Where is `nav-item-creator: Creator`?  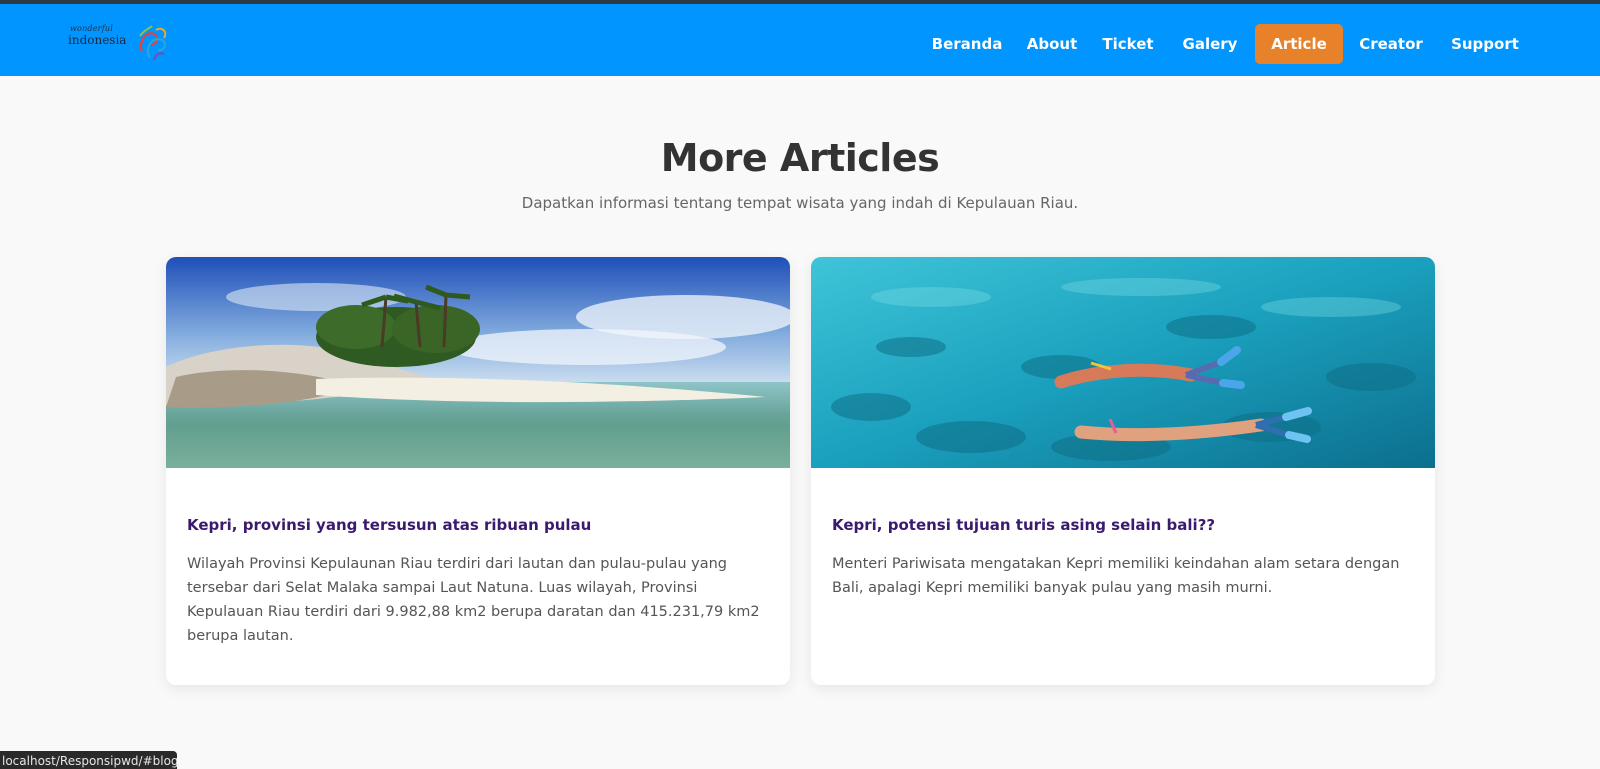
nav-item-creator: Creator is located at coordinates (1391, 44).